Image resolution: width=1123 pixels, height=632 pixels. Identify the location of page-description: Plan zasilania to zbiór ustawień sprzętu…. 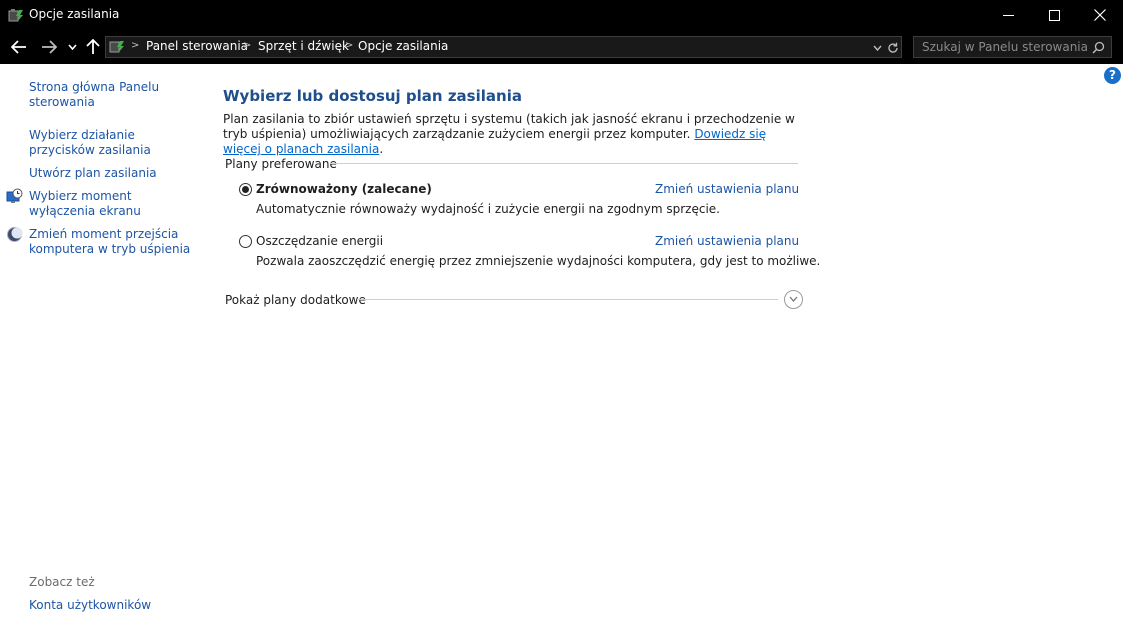
(513, 134).